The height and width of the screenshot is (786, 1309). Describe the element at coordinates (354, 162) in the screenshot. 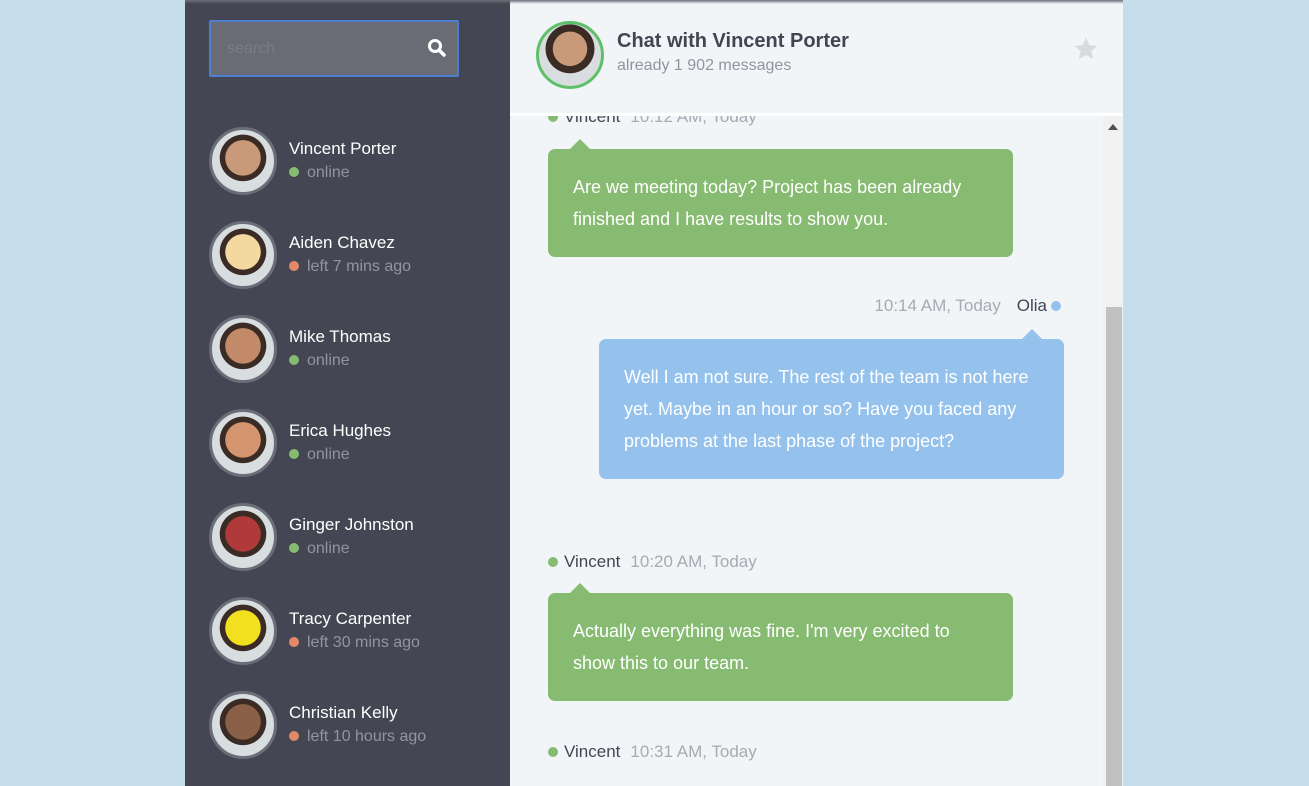

I see `contact-item: Vincent Porter online` at that location.